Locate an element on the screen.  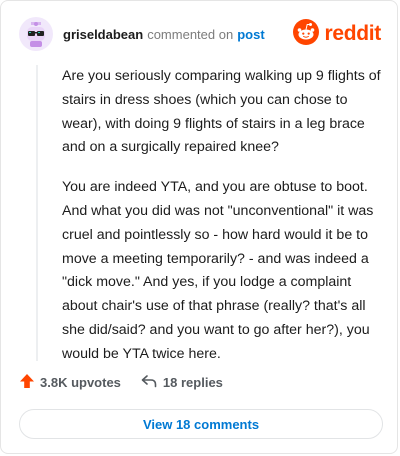
upvote-button: 3.8K upvotes is located at coordinates (70, 382).